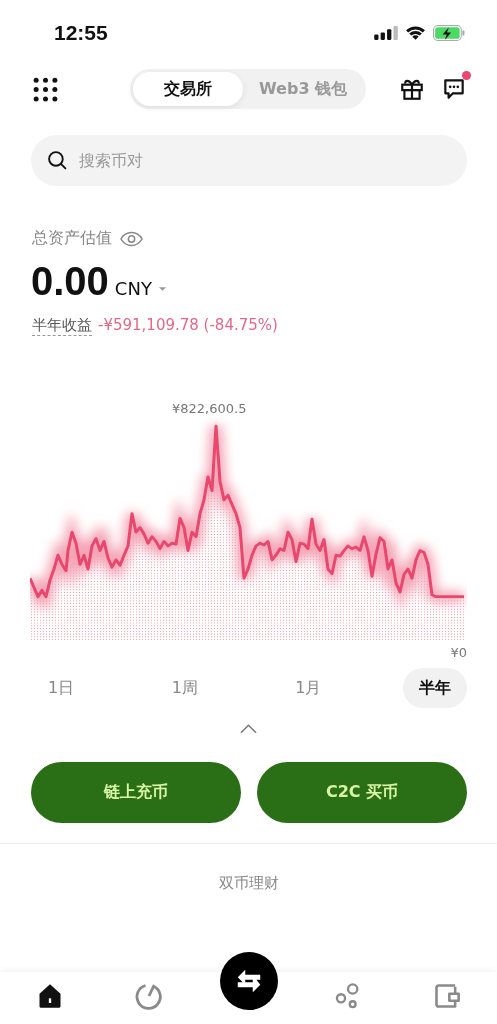 This screenshot has width=497, height=1024. I want to click on battery-charging-icon, so click(449, 33).